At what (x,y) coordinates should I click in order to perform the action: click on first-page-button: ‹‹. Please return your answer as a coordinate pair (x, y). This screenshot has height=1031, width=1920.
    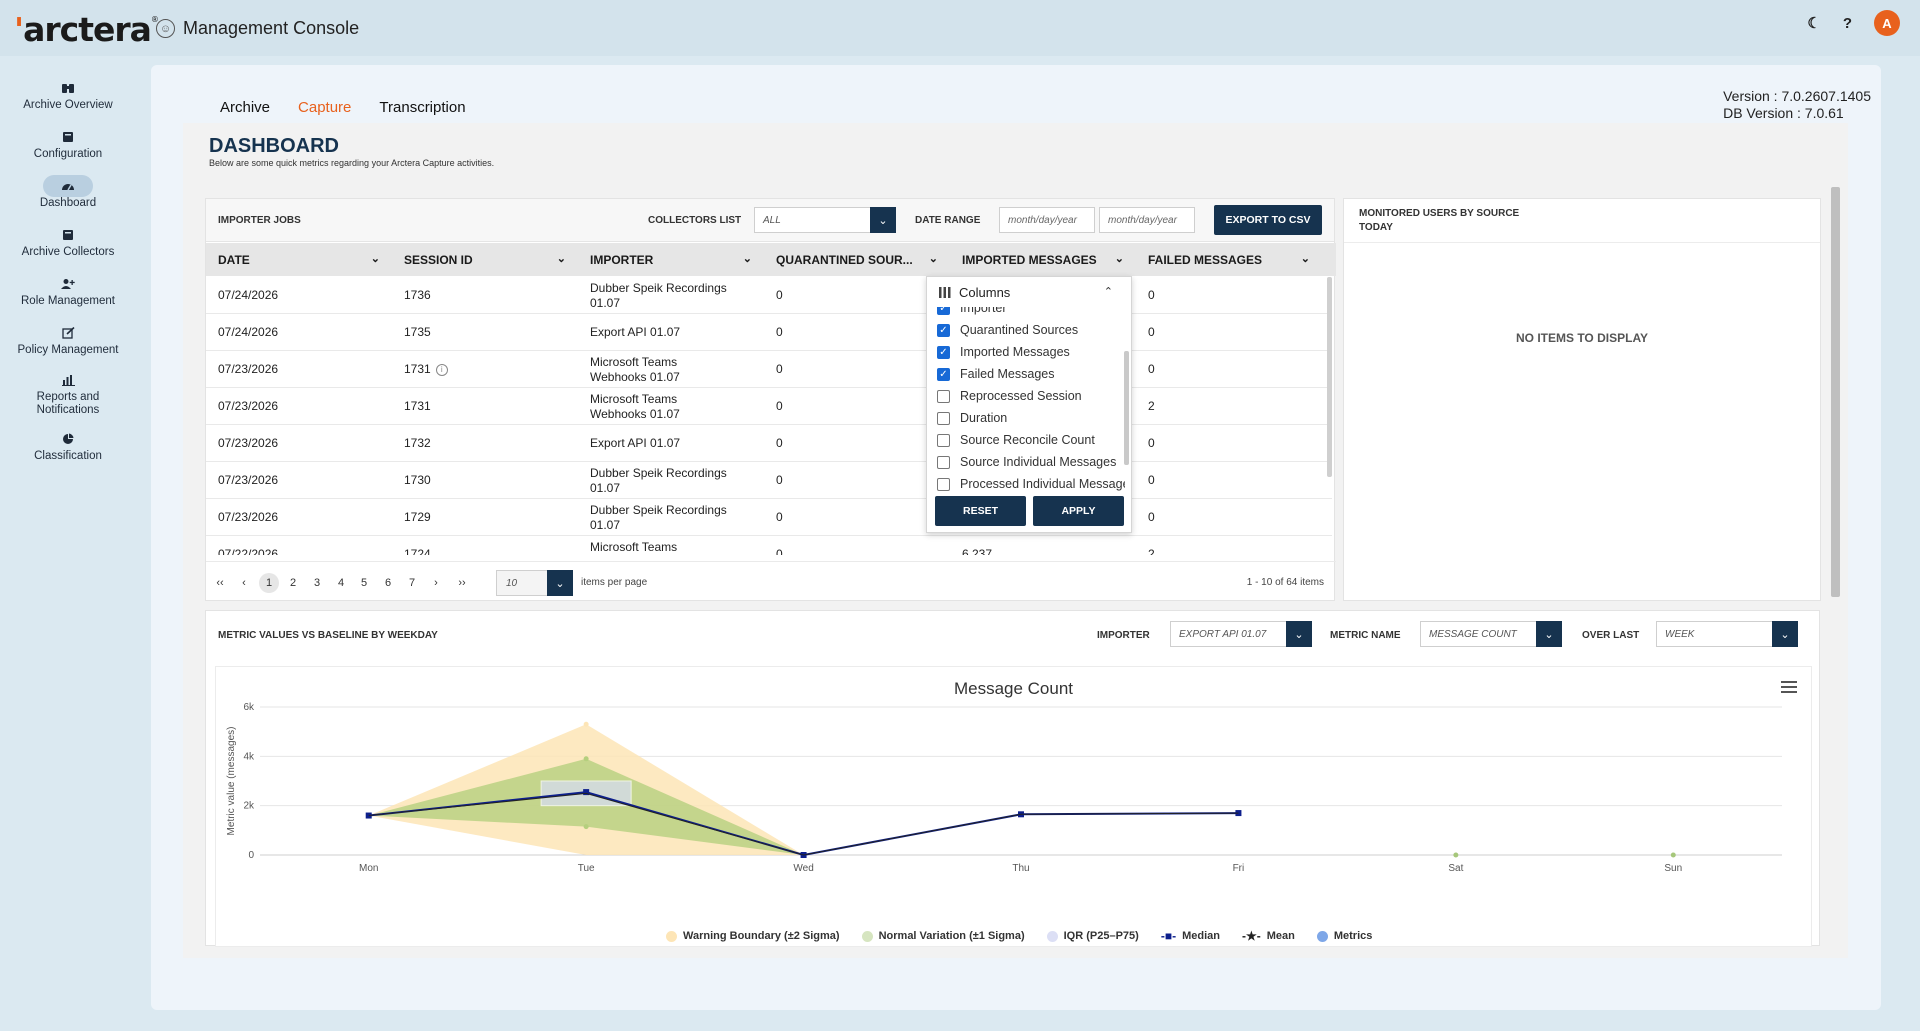
    Looking at the image, I should click on (220, 583).